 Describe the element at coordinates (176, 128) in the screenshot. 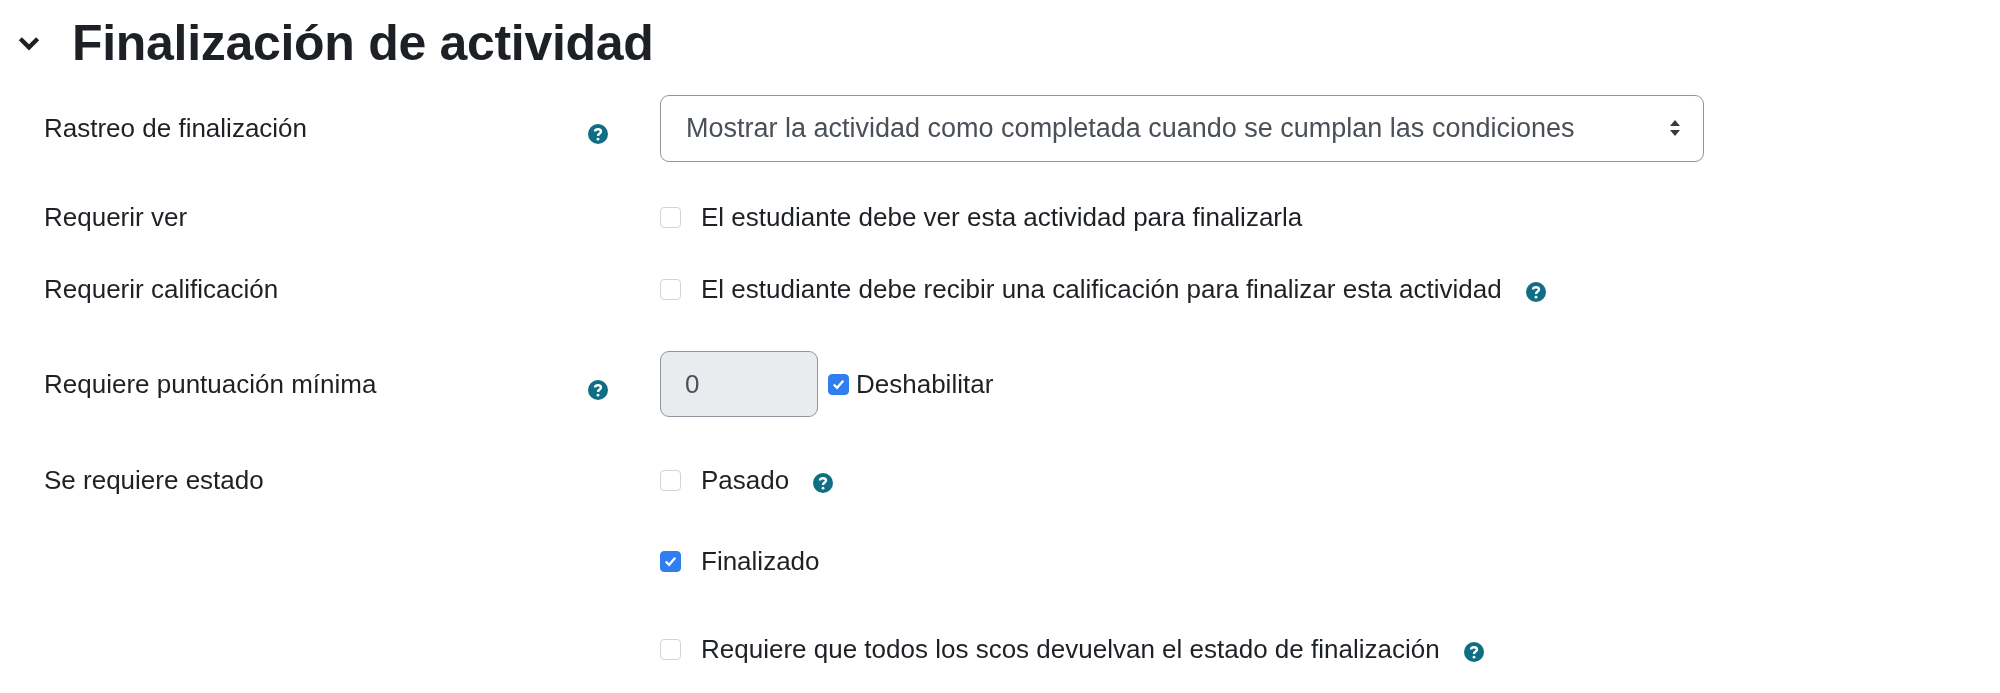

I see `field-label: Rastreo de finalización` at that location.